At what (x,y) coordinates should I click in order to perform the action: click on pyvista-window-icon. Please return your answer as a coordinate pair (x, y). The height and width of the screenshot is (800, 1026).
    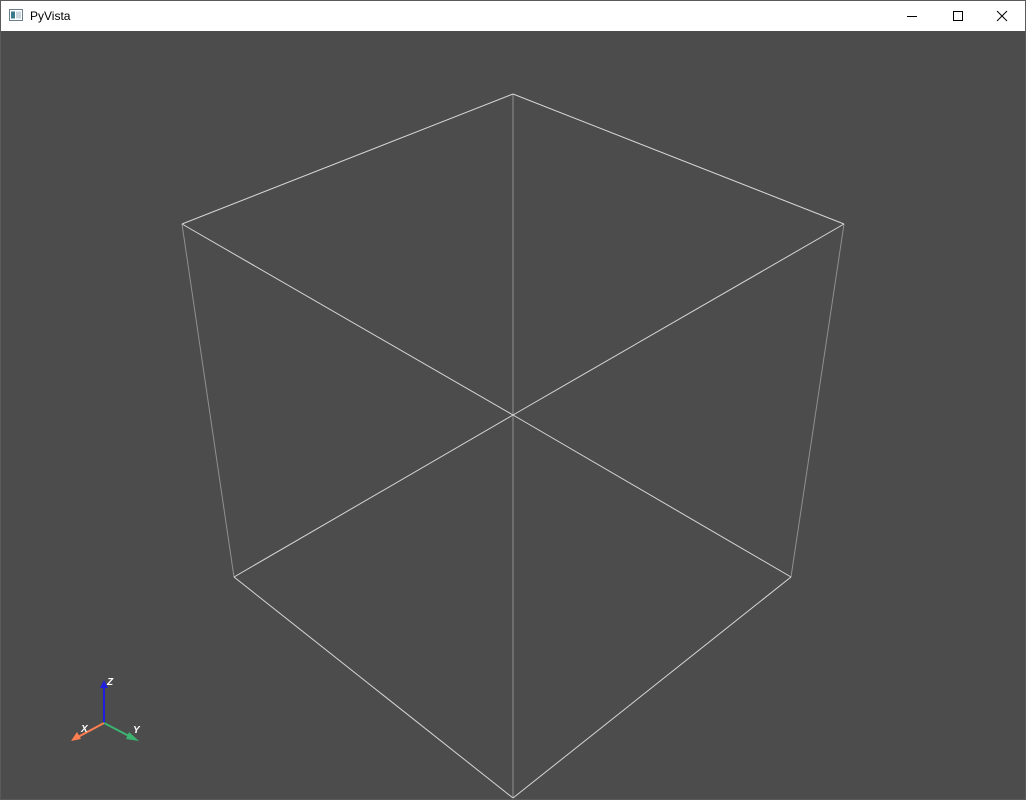
    Looking at the image, I should click on (16, 15).